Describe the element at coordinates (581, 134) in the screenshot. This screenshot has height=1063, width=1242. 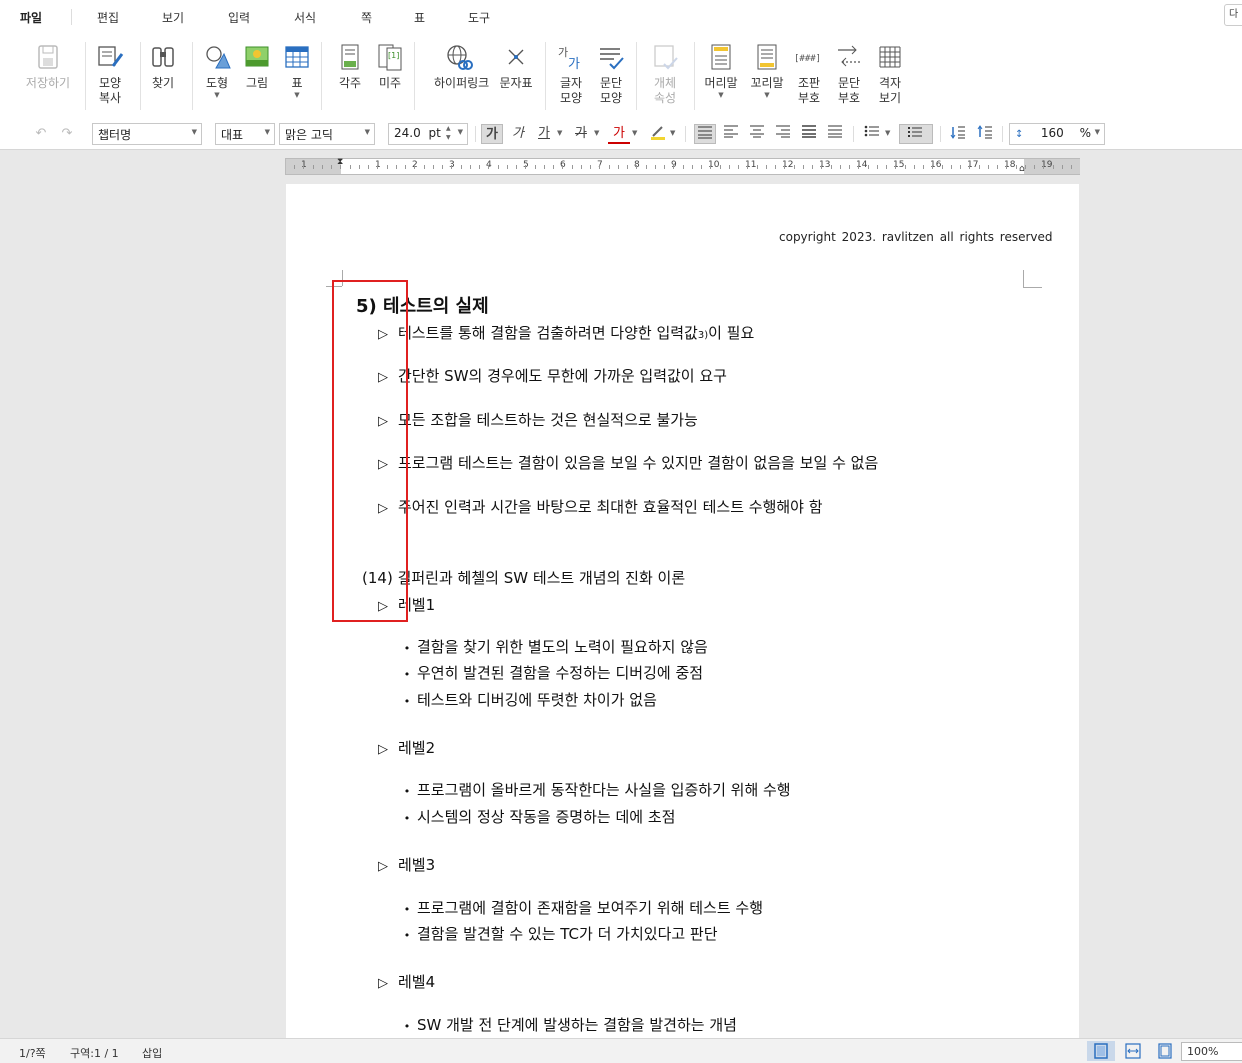
I see `strikethrough-button: 가` at that location.